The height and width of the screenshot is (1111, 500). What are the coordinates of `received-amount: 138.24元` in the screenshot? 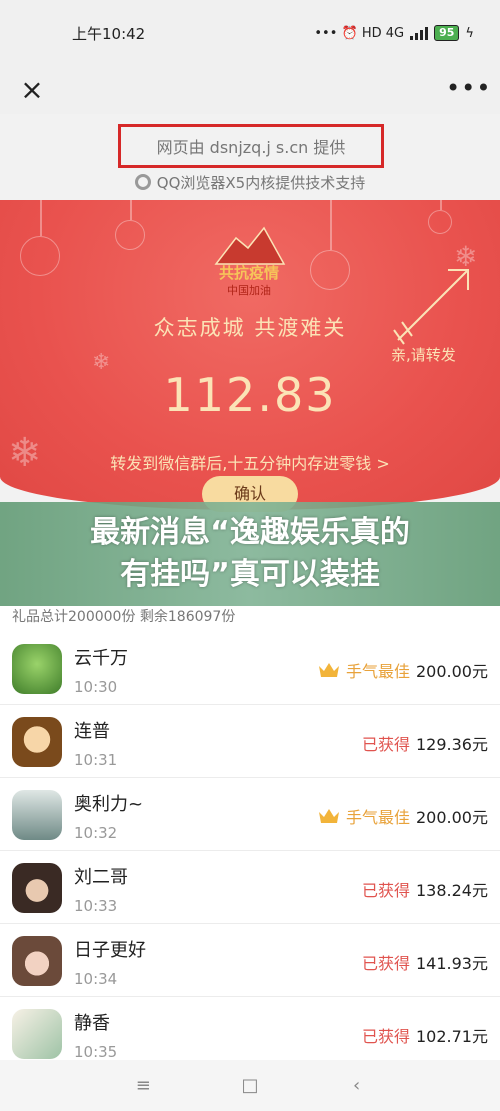 It's located at (452, 890).